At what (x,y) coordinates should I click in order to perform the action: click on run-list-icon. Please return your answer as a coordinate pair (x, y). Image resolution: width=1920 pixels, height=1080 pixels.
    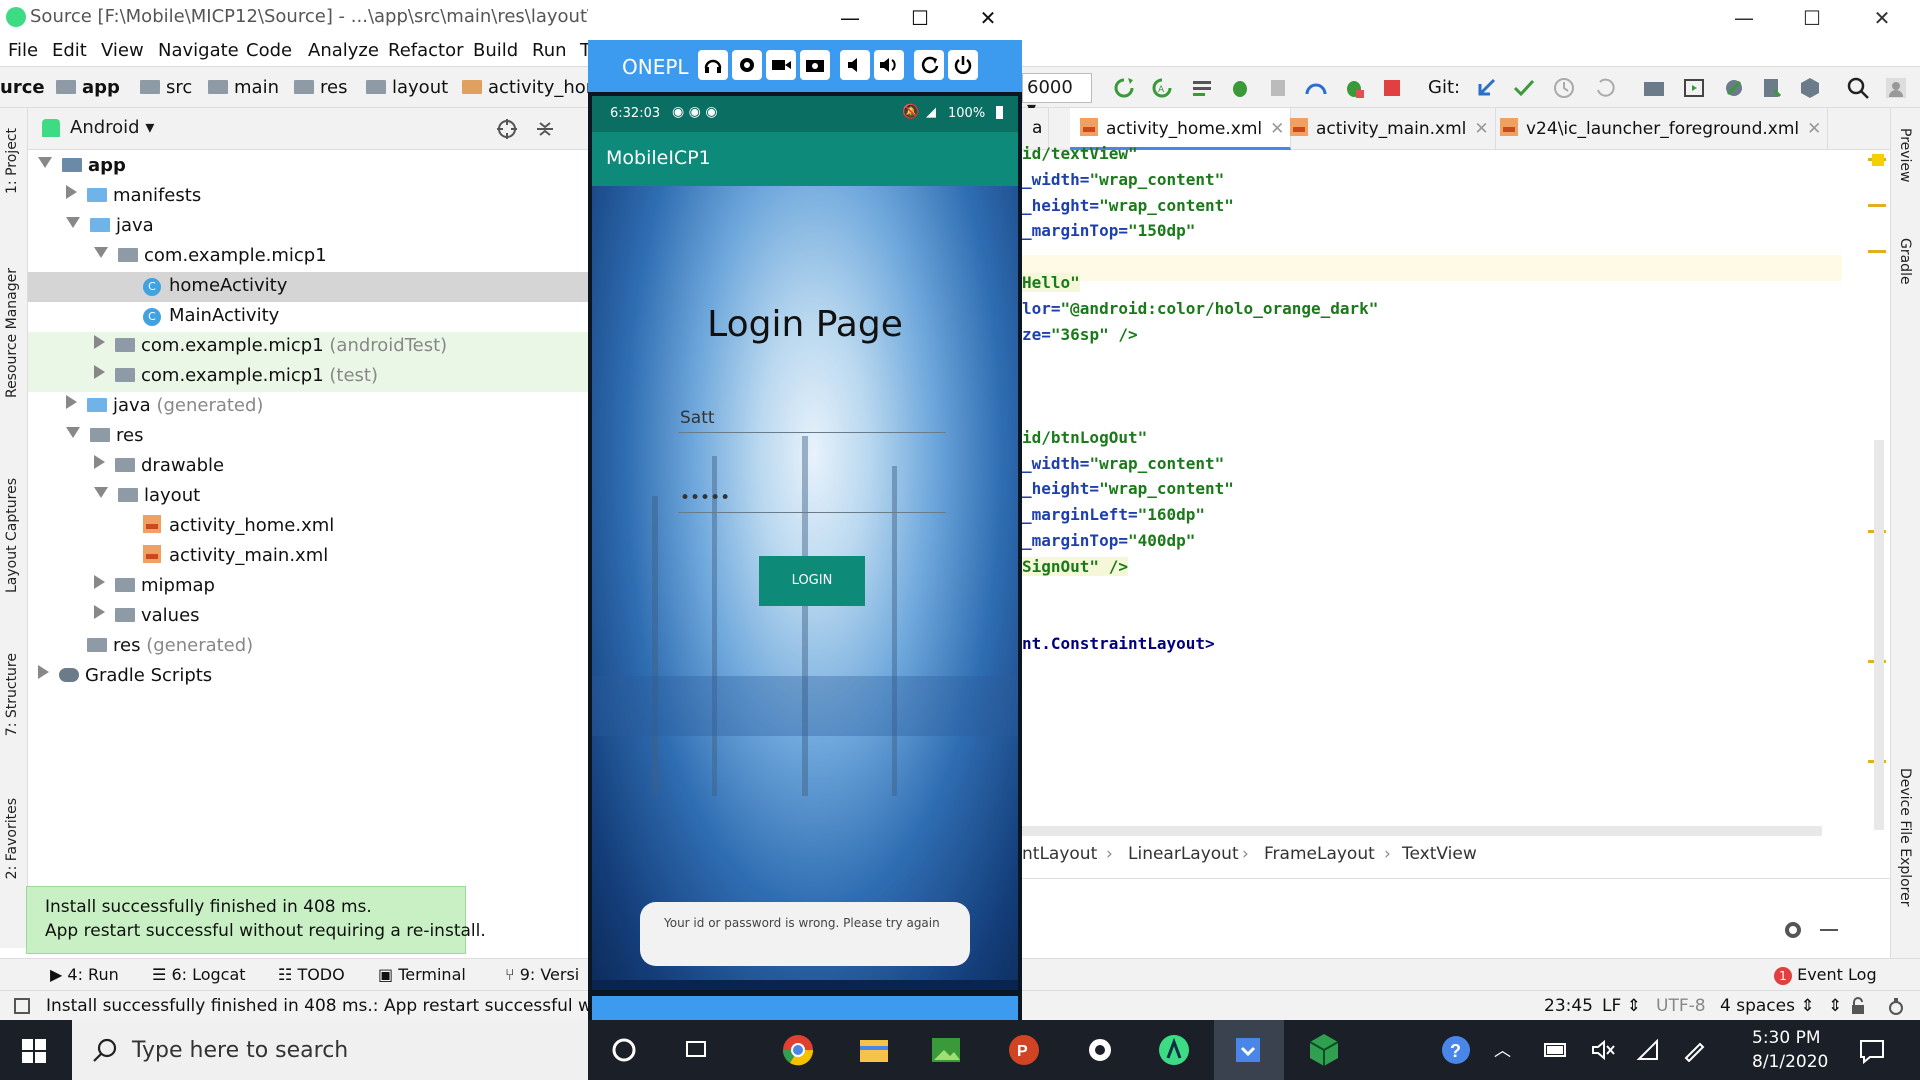
    Looking at the image, I should click on (1202, 88).